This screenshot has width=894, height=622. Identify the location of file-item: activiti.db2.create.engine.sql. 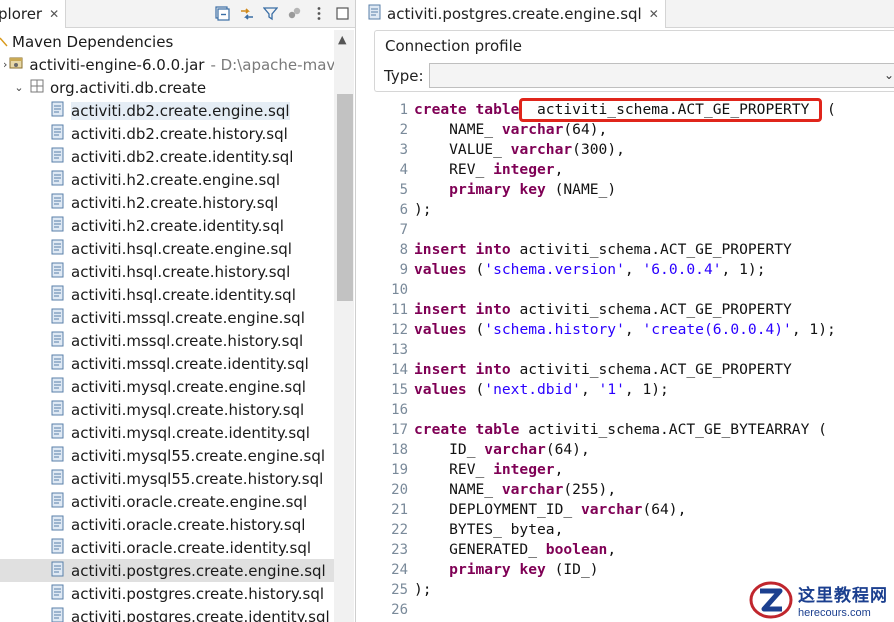
(167, 110).